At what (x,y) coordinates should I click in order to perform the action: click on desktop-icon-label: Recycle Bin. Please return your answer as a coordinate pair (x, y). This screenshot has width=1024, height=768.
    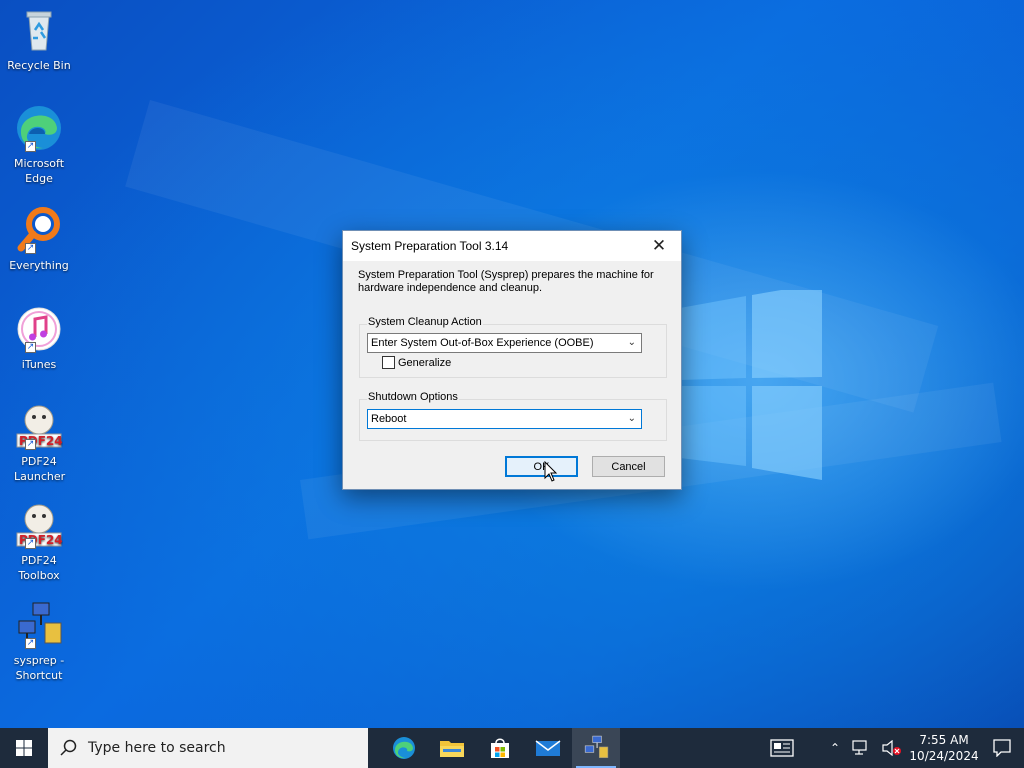
    Looking at the image, I should click on (39, 65).